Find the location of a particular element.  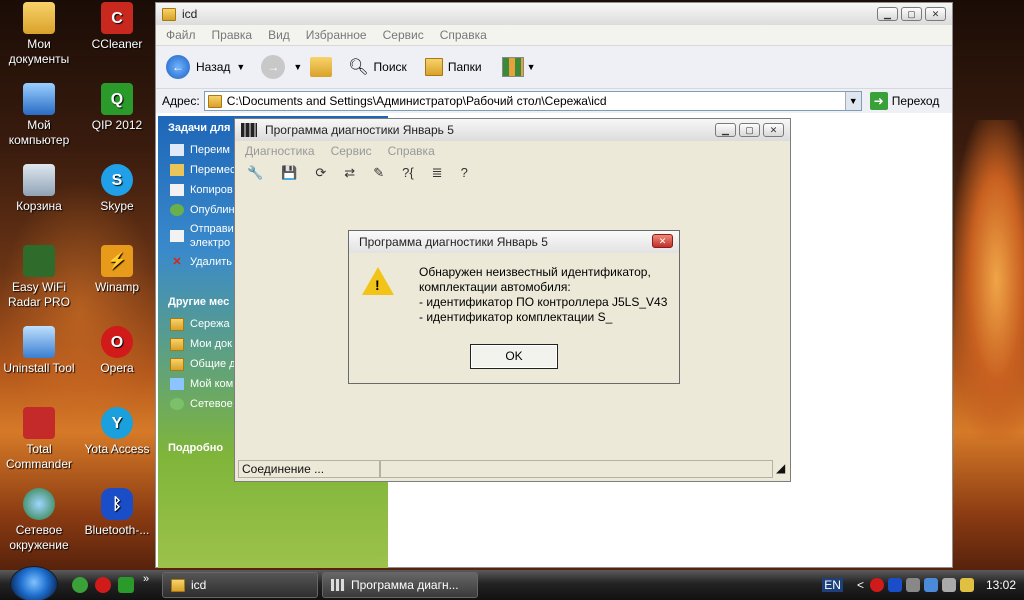

ok-button: OK is located at coordinates (514, 356).